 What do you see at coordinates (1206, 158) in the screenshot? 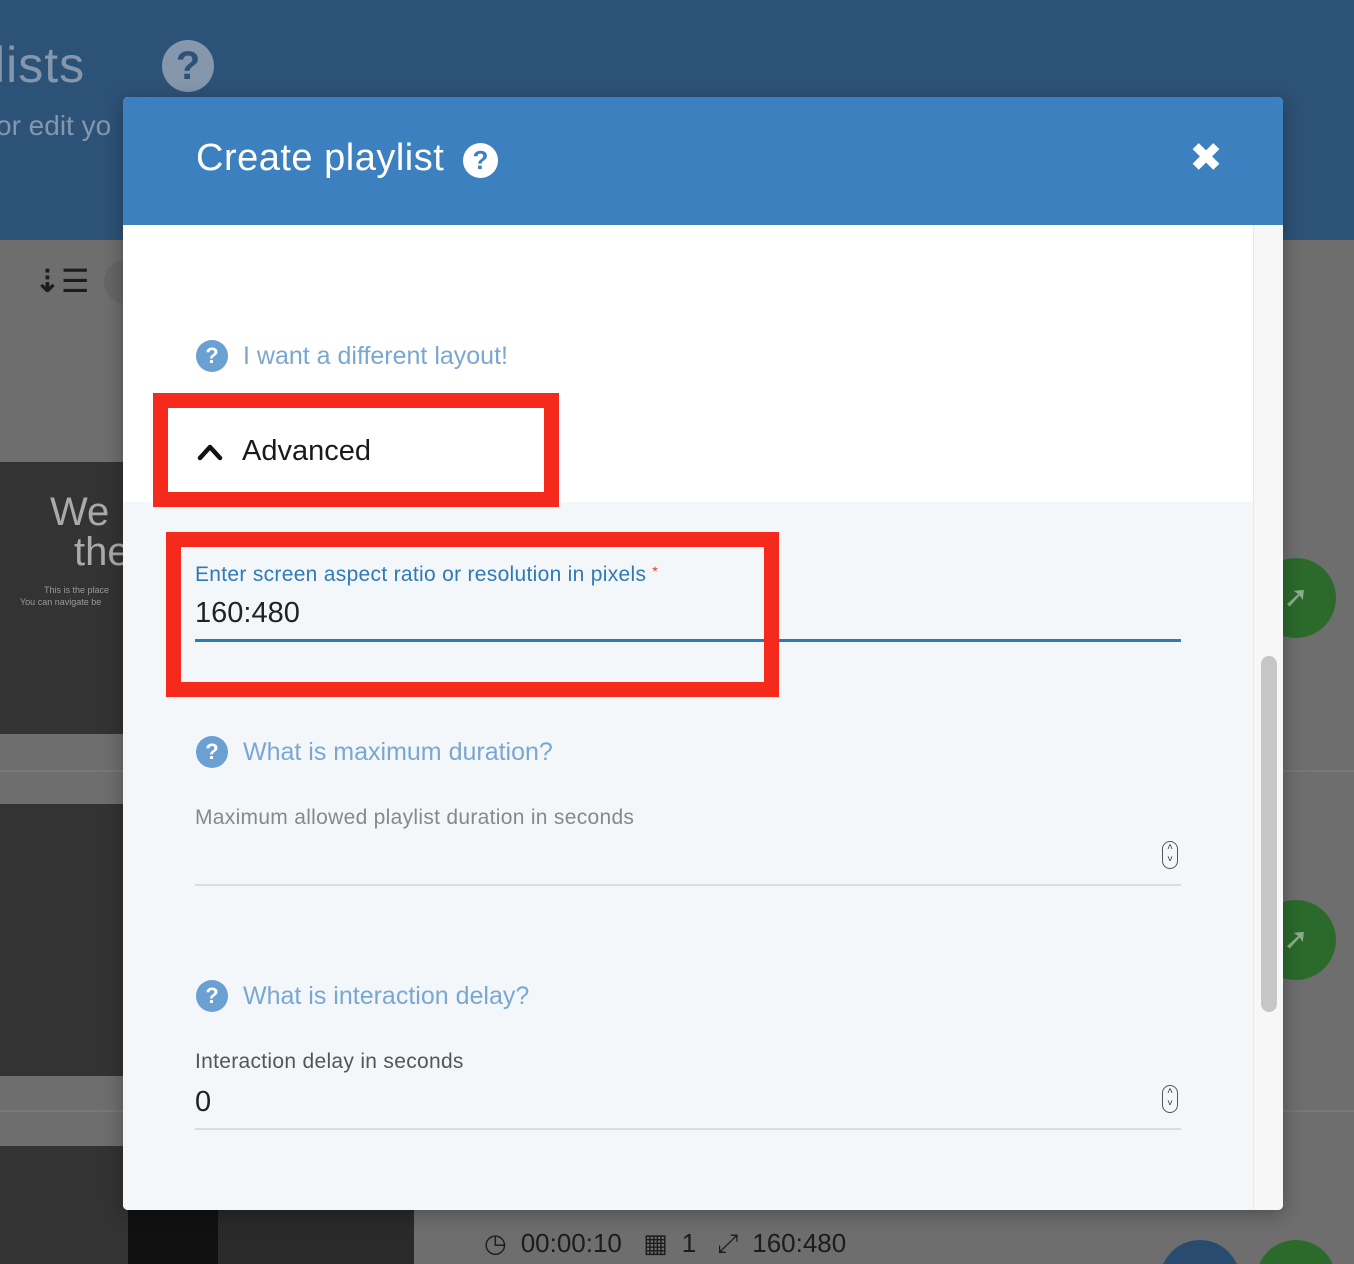
I see `close-icon: ✖` at bounding box center [1206, 158].